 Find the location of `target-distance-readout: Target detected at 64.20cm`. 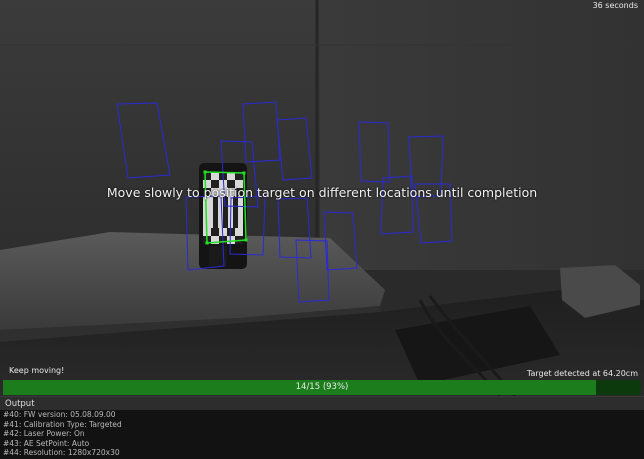

target-distance-readout: Target detected at 64.20cm is located at coordinates (582, 373).